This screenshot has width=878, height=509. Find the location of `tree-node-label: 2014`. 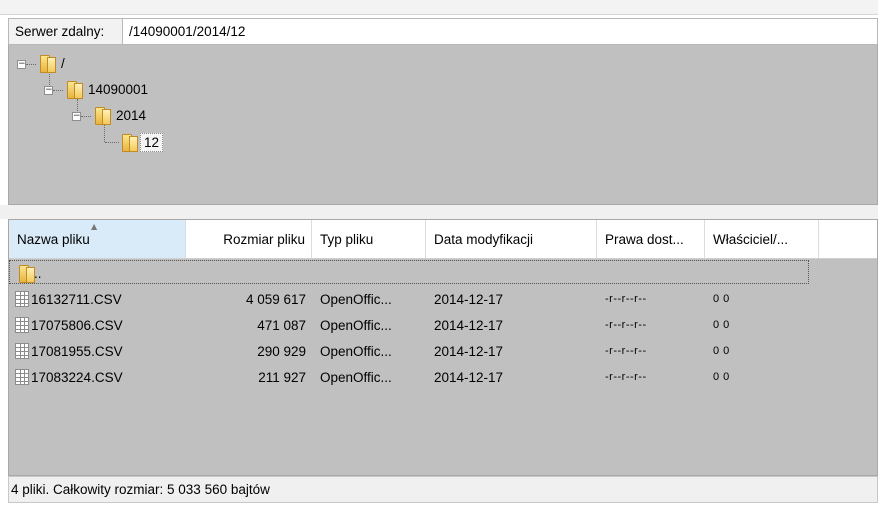

tree-node-label: 2014 is located at coordinates (131, 115).